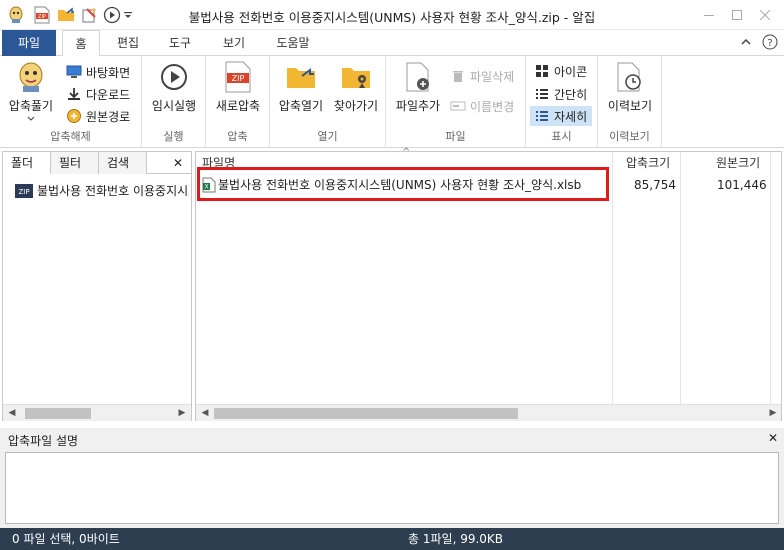 This screenshot has width=784, height=550. What do you see at coordinates (630, 77) in the screenshot?
I see `history-icon` at bounding box center [630, 77].